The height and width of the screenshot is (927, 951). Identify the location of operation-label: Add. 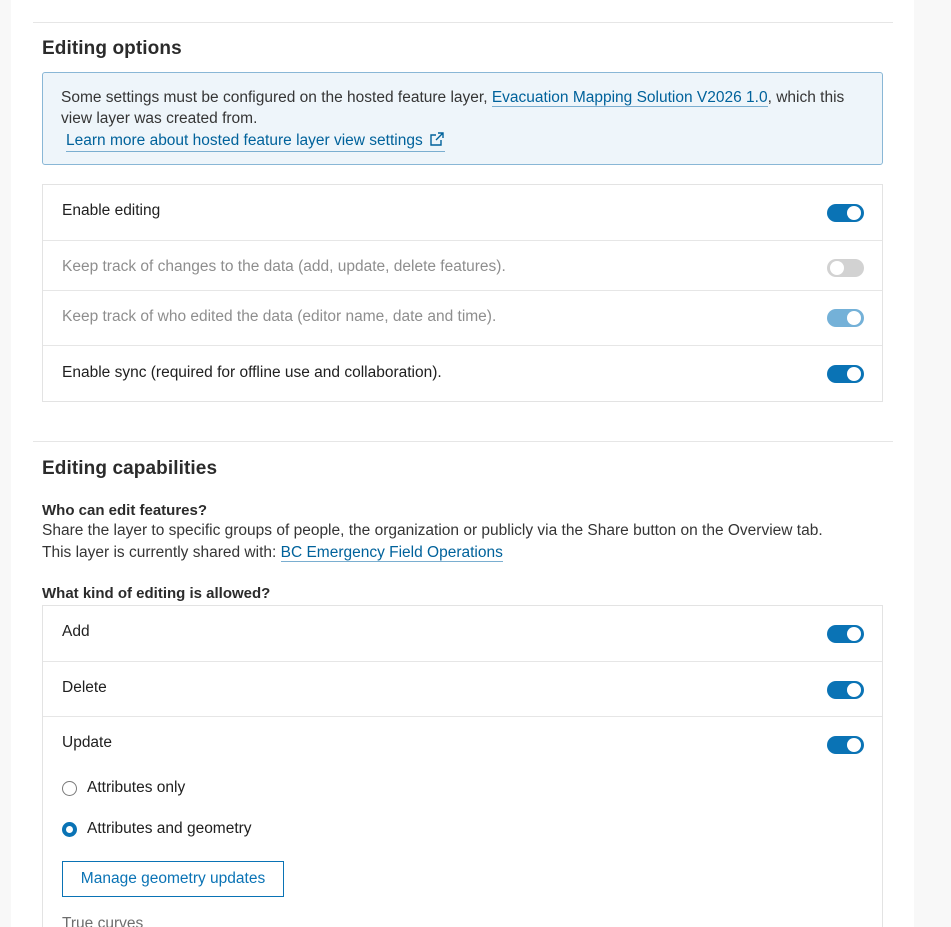
(76, 631).